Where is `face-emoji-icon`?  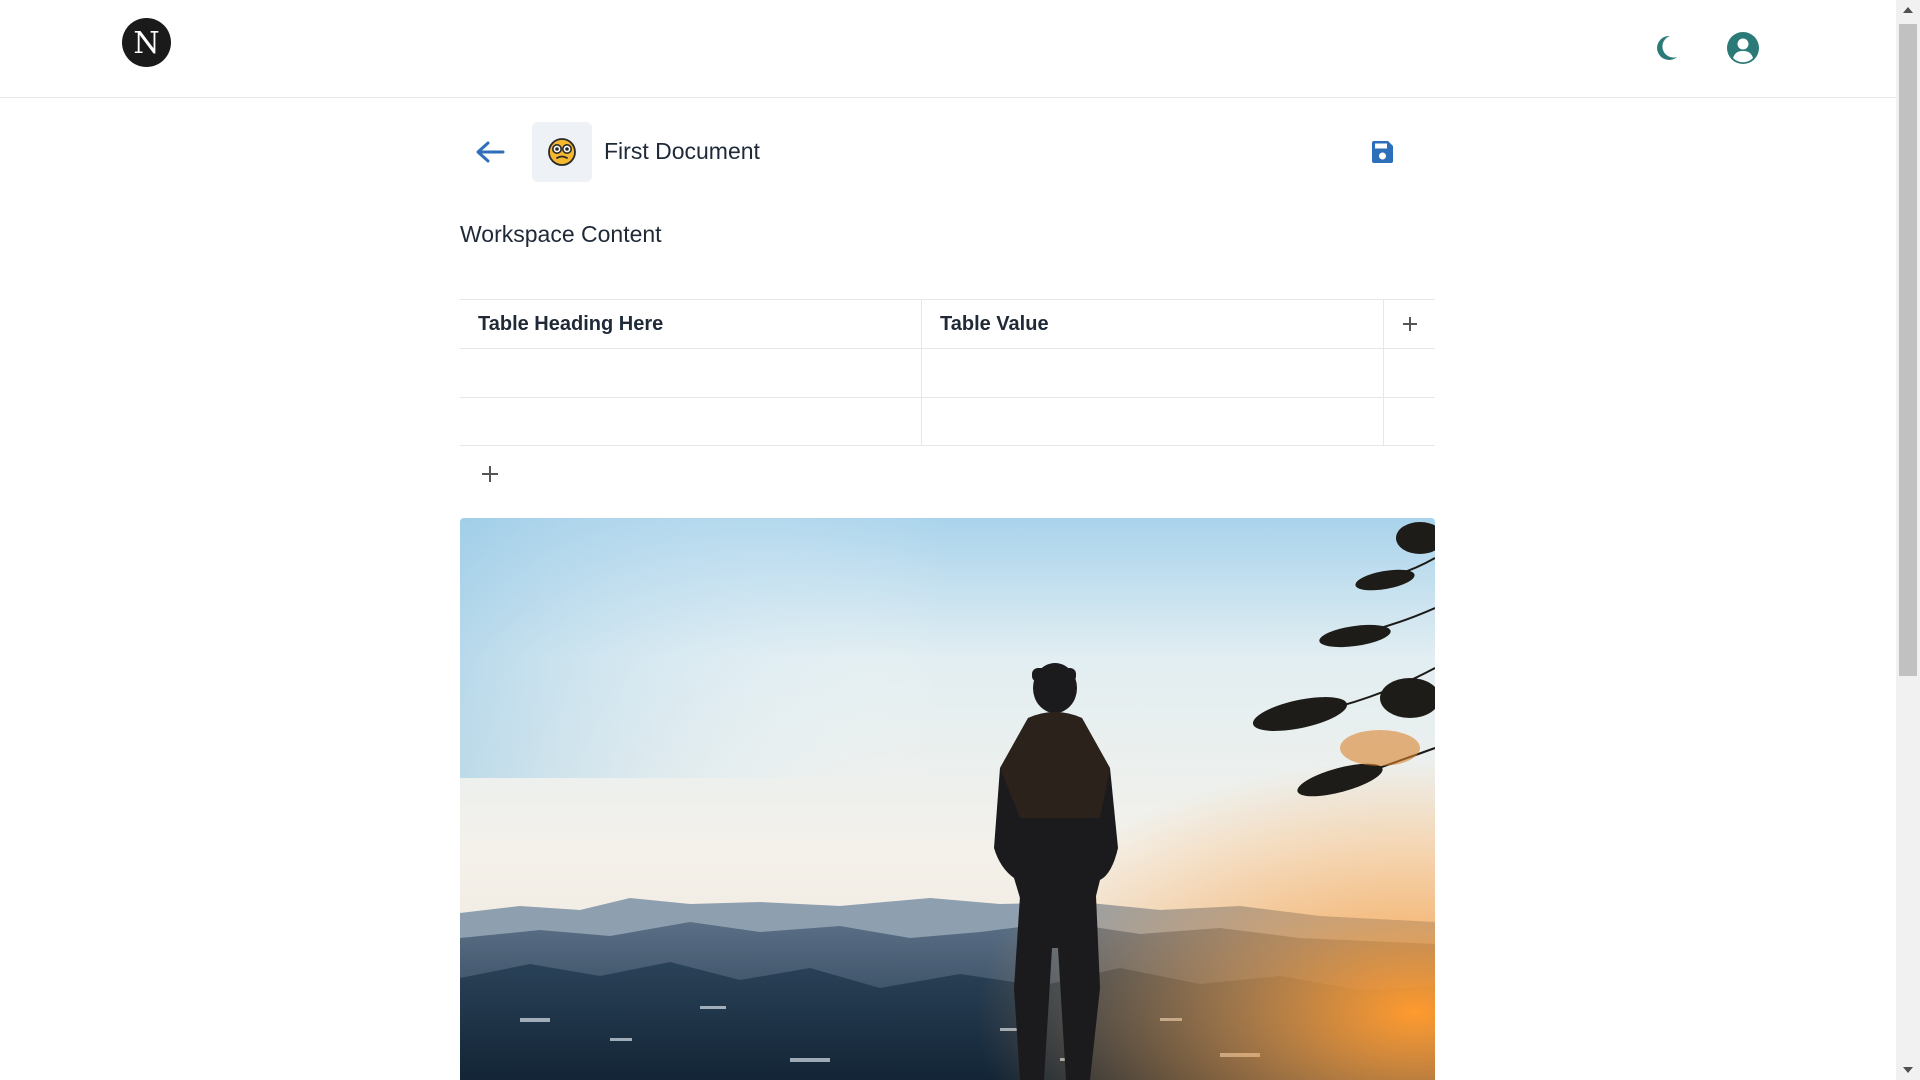 face-emoji-icon is located at coordinates (562, 152).